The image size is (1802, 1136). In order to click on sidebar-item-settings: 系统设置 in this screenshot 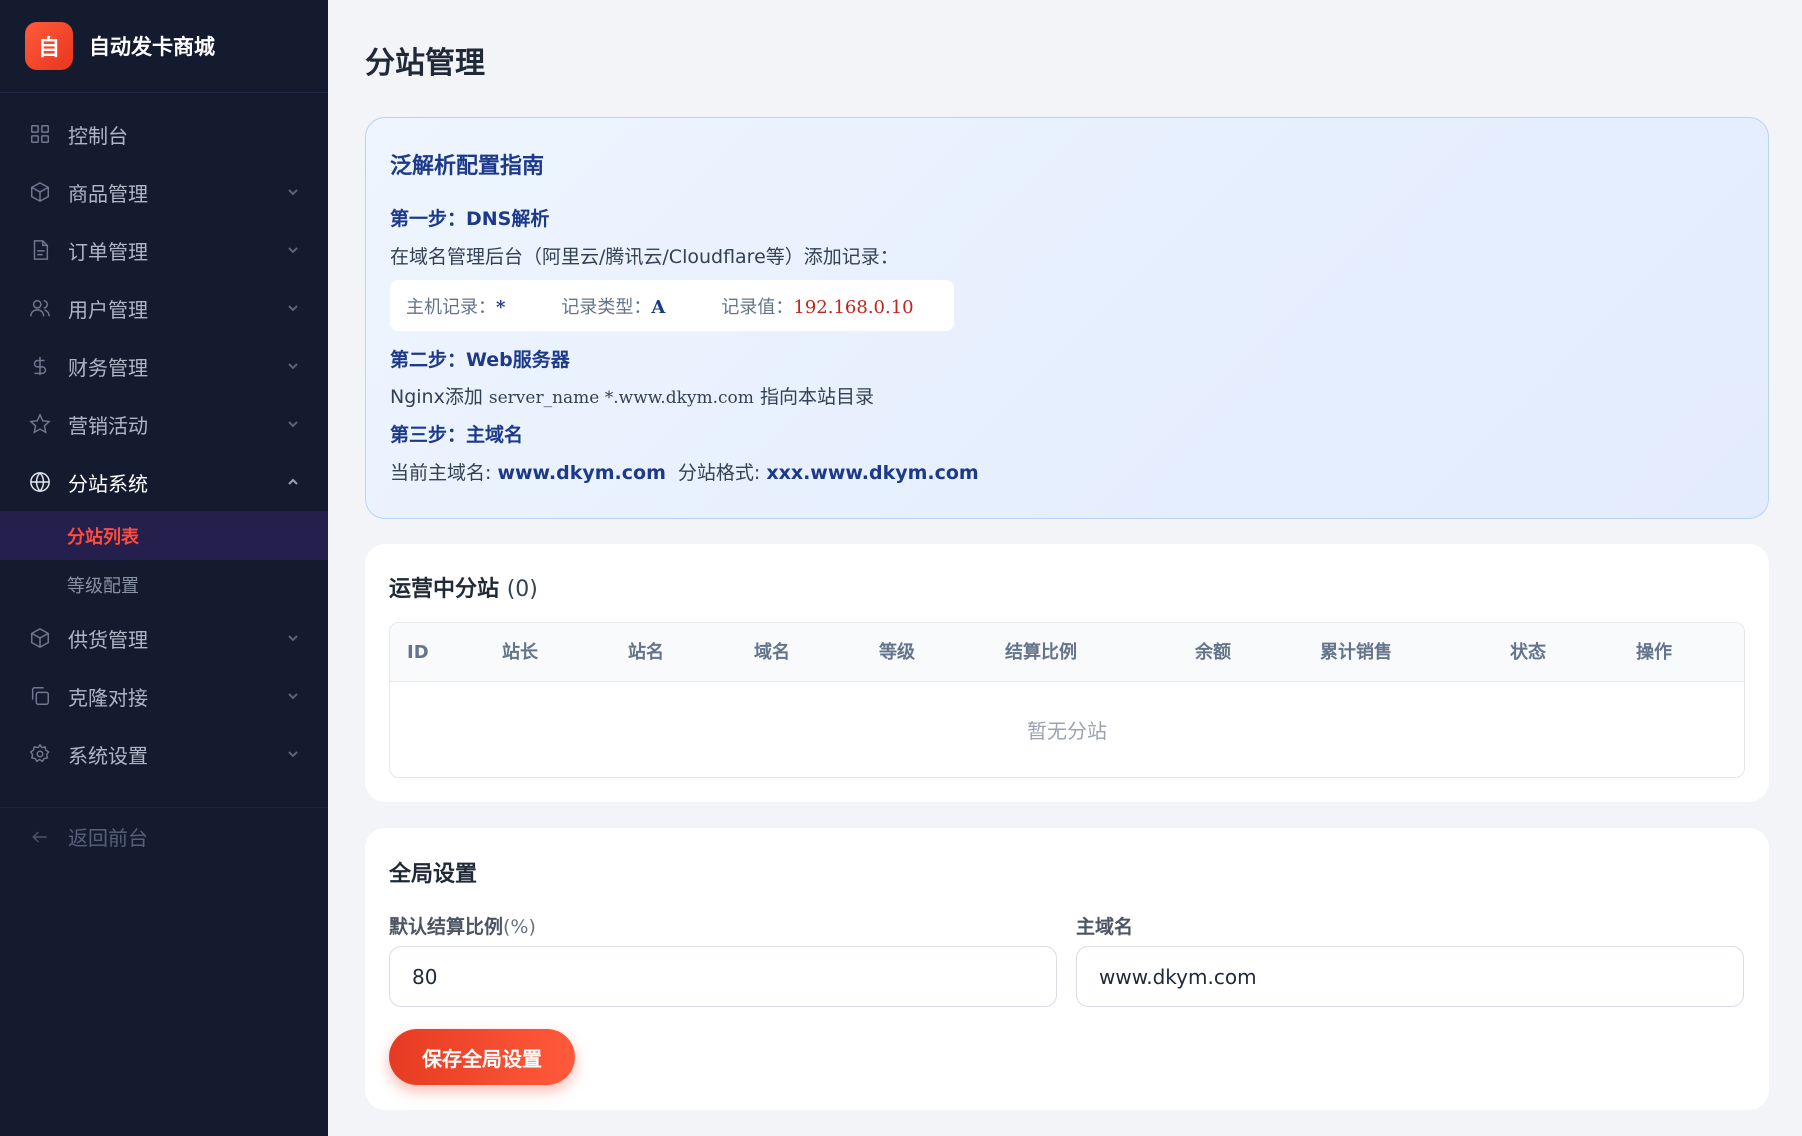, I will do `click(164, 754)`.